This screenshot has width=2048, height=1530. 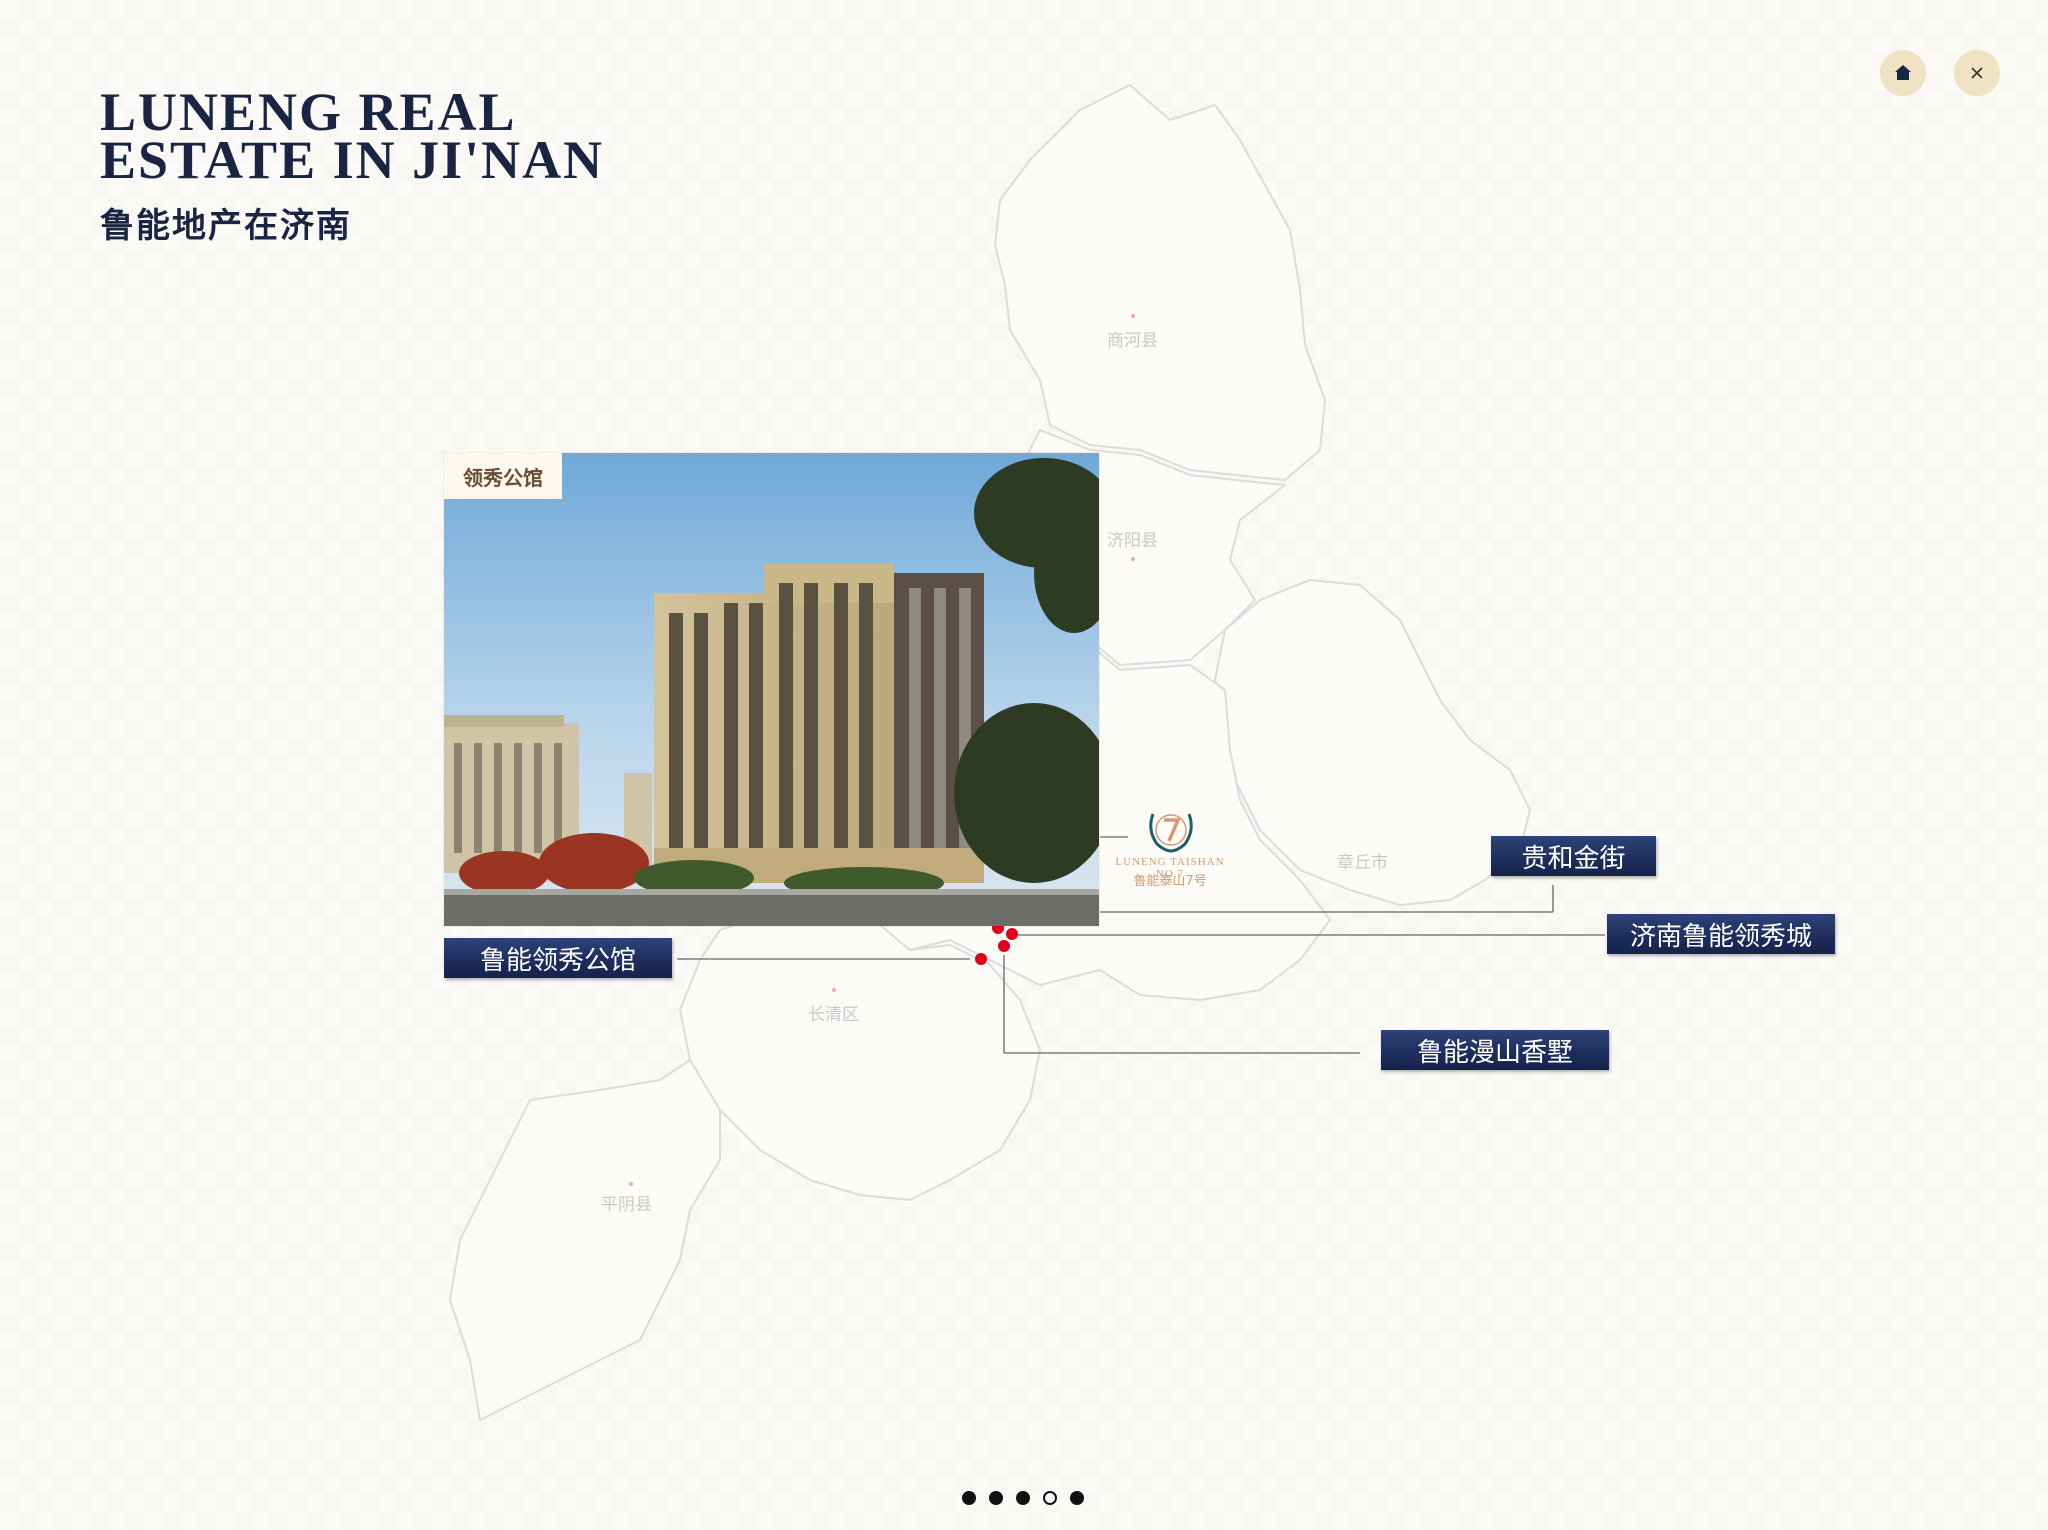 What do you see at coordinates (1170, 881) in the screenshot?
I see `project-logo-zh: 鲁能泰山7号` at bounding box center [1170, 881].